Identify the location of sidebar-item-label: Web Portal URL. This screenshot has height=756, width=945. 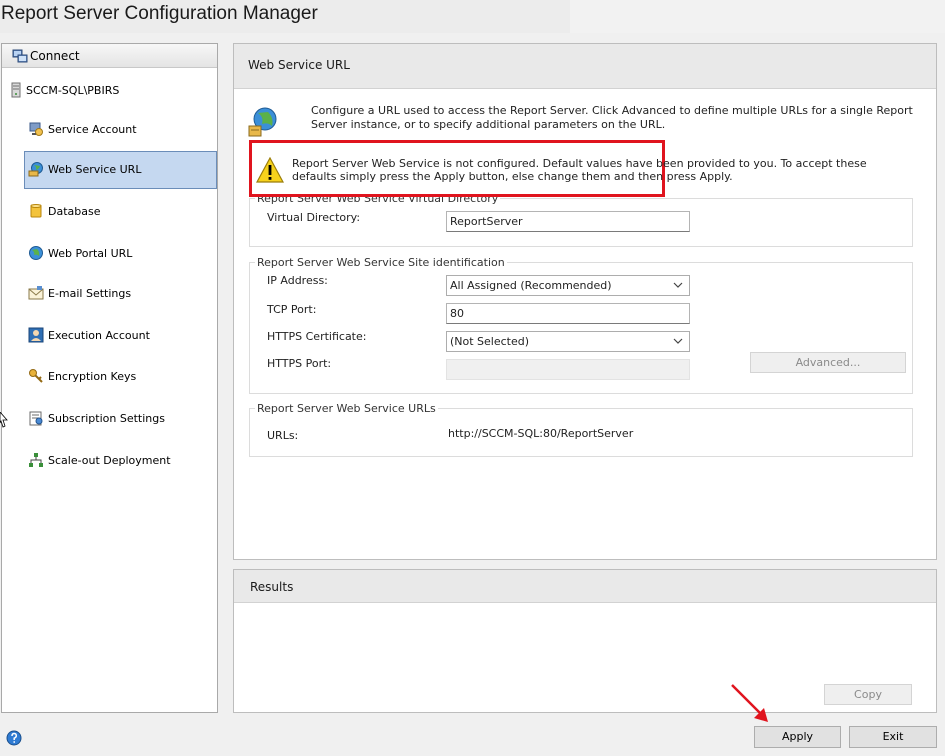
(90, 253).